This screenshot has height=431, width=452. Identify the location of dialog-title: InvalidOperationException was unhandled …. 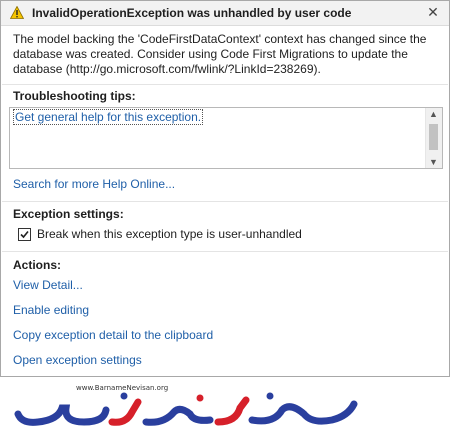
(192, 13).